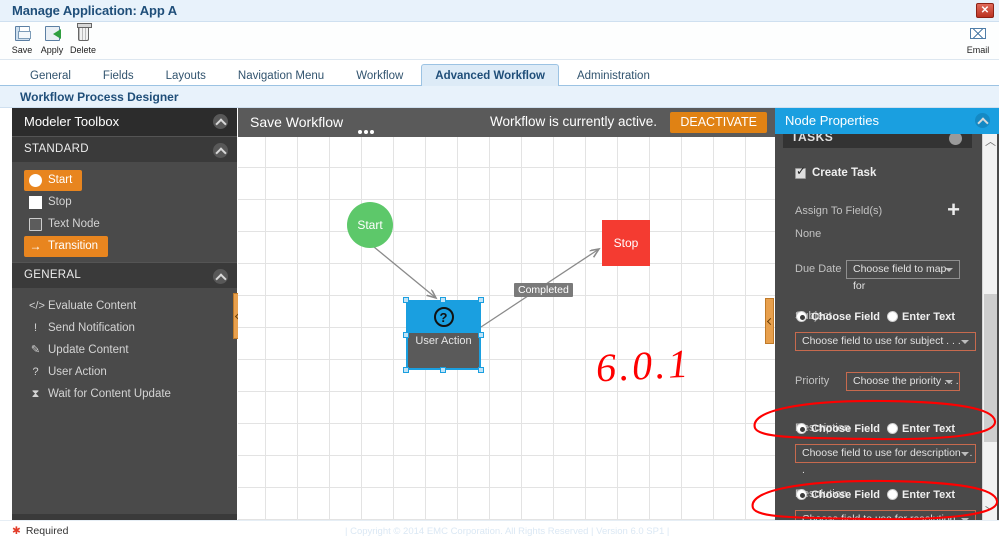  What do you see at coordinates (47, 531) in the screenshot?
I see `required-label: Required` at bounding box center [47, 531].